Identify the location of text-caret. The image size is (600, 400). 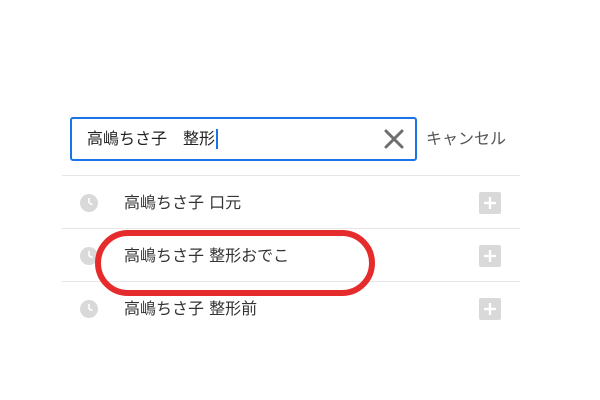
(217, 139).